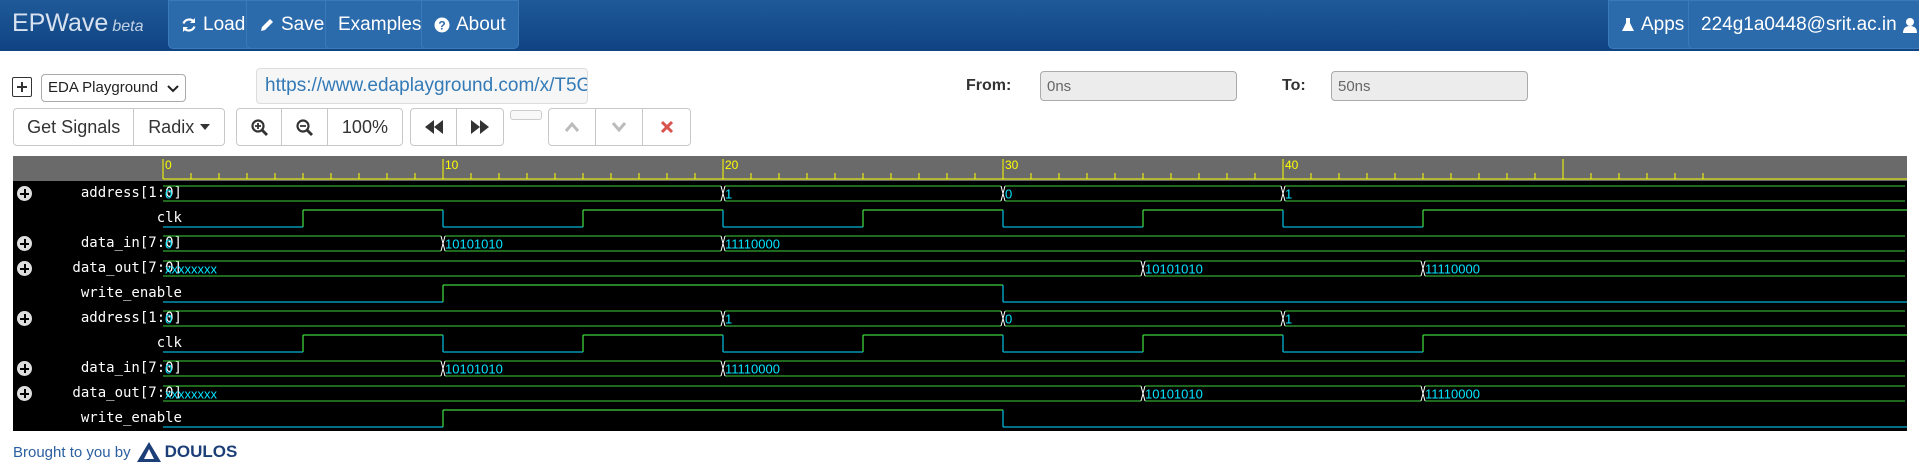 The height and width of the screenshot is (468, 1919). I want to click on previous-edge-button, so click(434, 127).